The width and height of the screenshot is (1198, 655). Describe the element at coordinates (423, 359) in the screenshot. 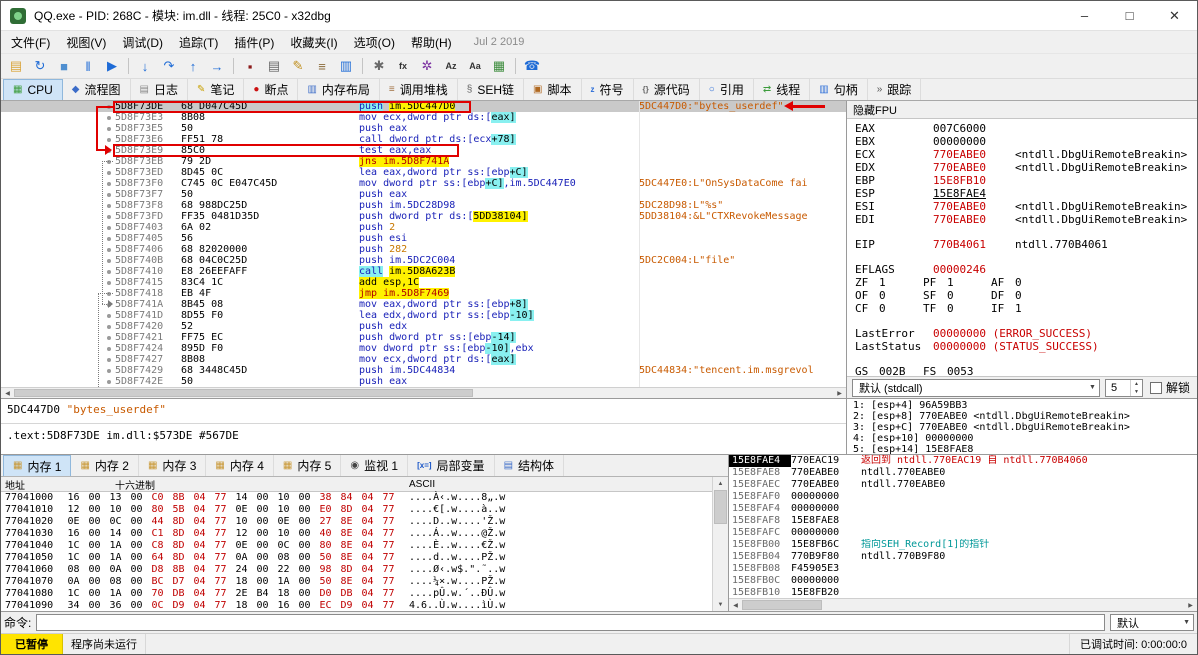

I see `disasm-row: 5D8F7427 8B08 mov ecx,dword ptr ds:[eax]` at that location.